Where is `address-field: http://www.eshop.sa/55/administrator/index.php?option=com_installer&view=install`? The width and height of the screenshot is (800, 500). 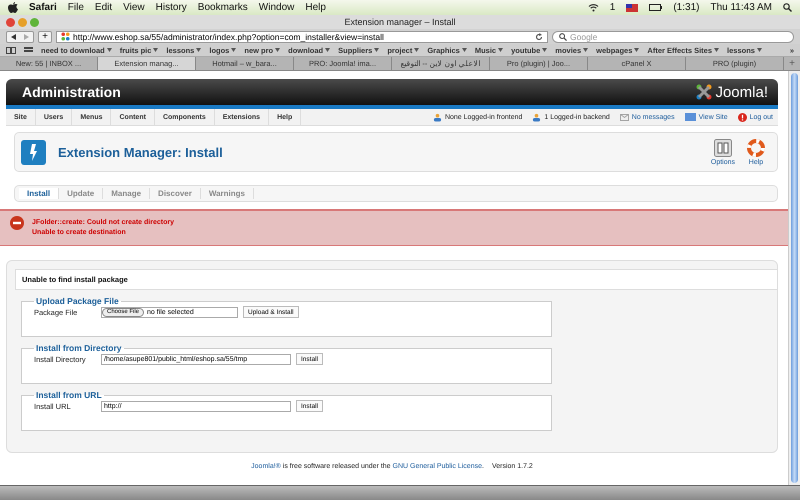
address-field: http://www.eshop.sa/55/administrator/index.php?option=com_installer&view=install is located at coordinates (302, 36).